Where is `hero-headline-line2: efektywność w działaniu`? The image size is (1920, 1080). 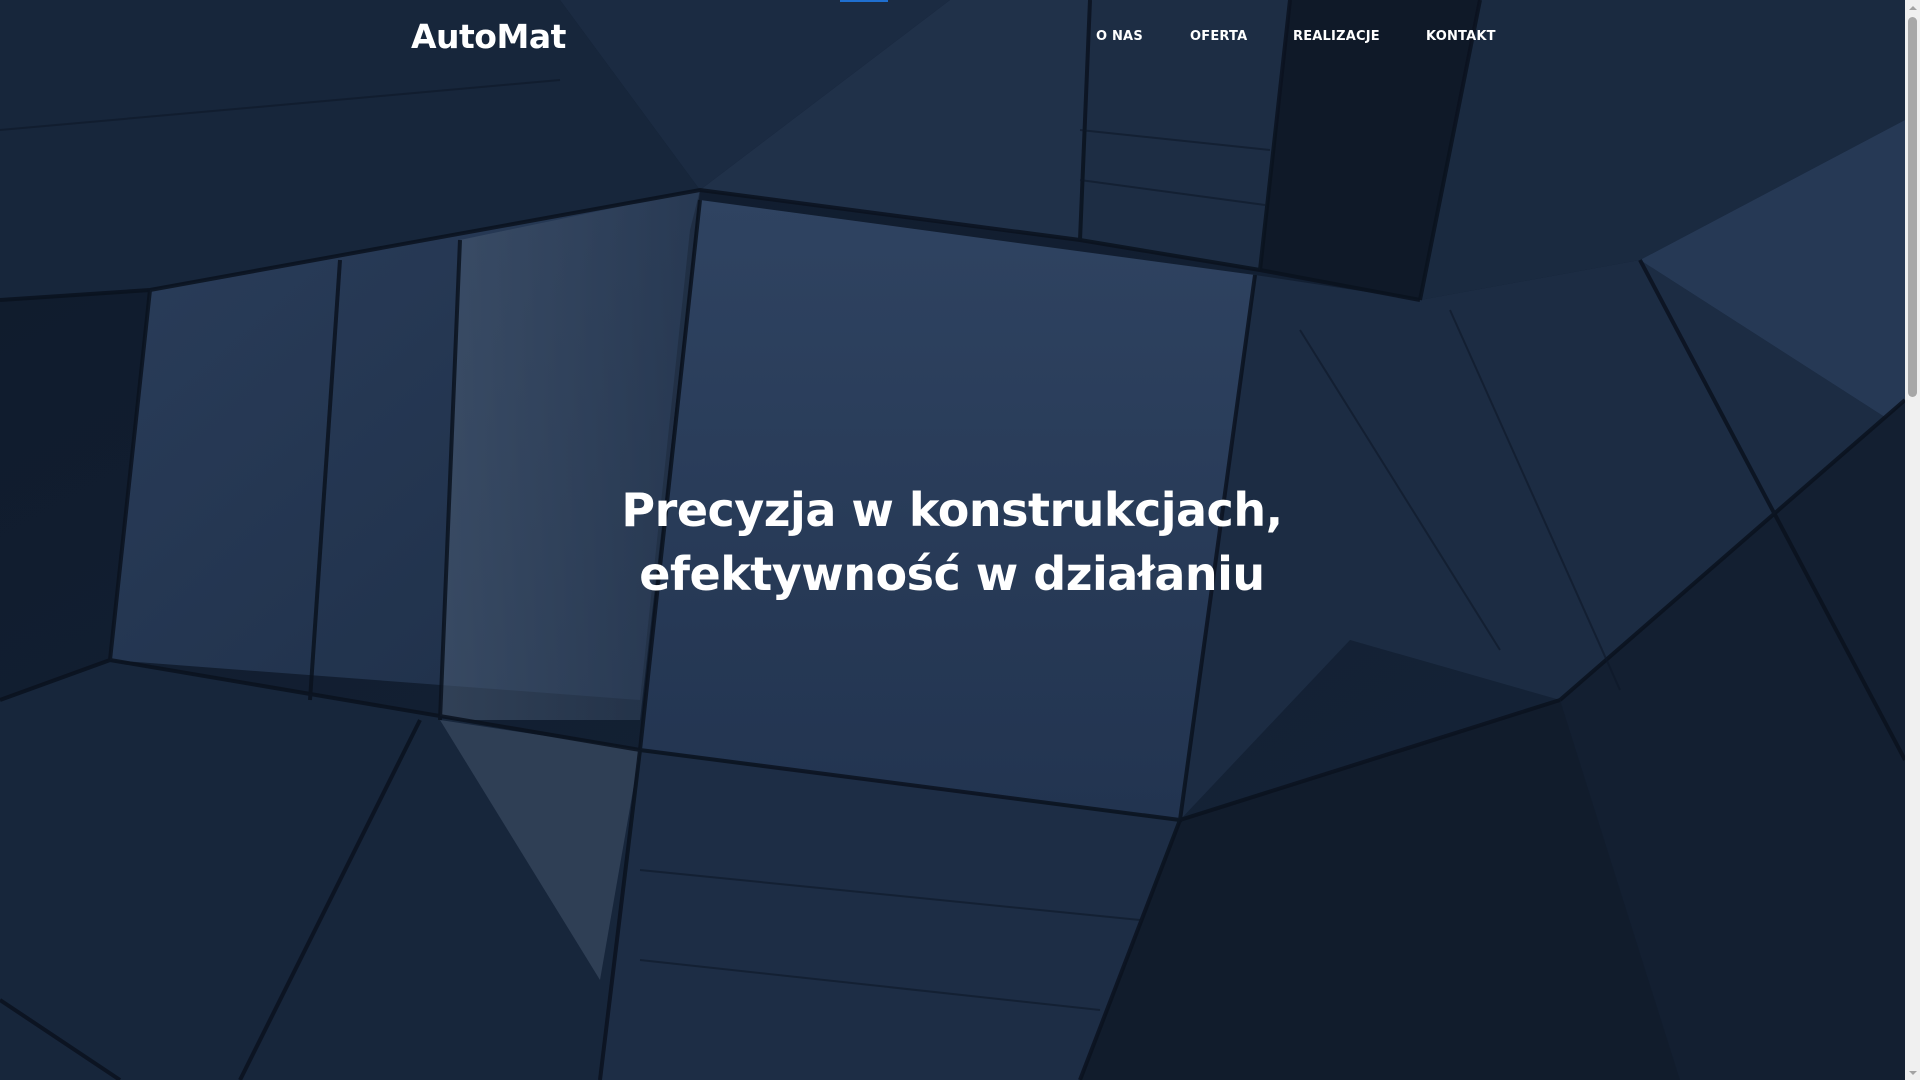
hero-headline-line2: efektywność w działaniu is located at coordinates (952, 574).